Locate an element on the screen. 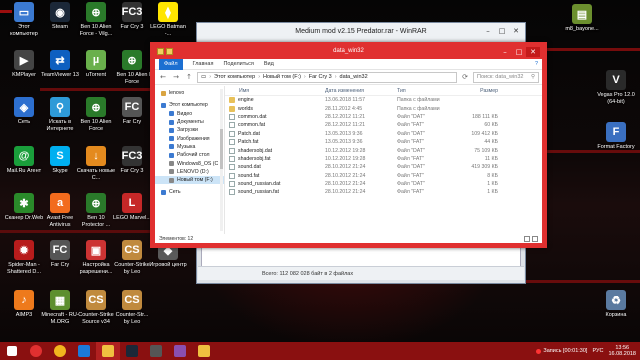 The image size is (640, 360). nav-scrollbar is located at coordinates (221, 160).